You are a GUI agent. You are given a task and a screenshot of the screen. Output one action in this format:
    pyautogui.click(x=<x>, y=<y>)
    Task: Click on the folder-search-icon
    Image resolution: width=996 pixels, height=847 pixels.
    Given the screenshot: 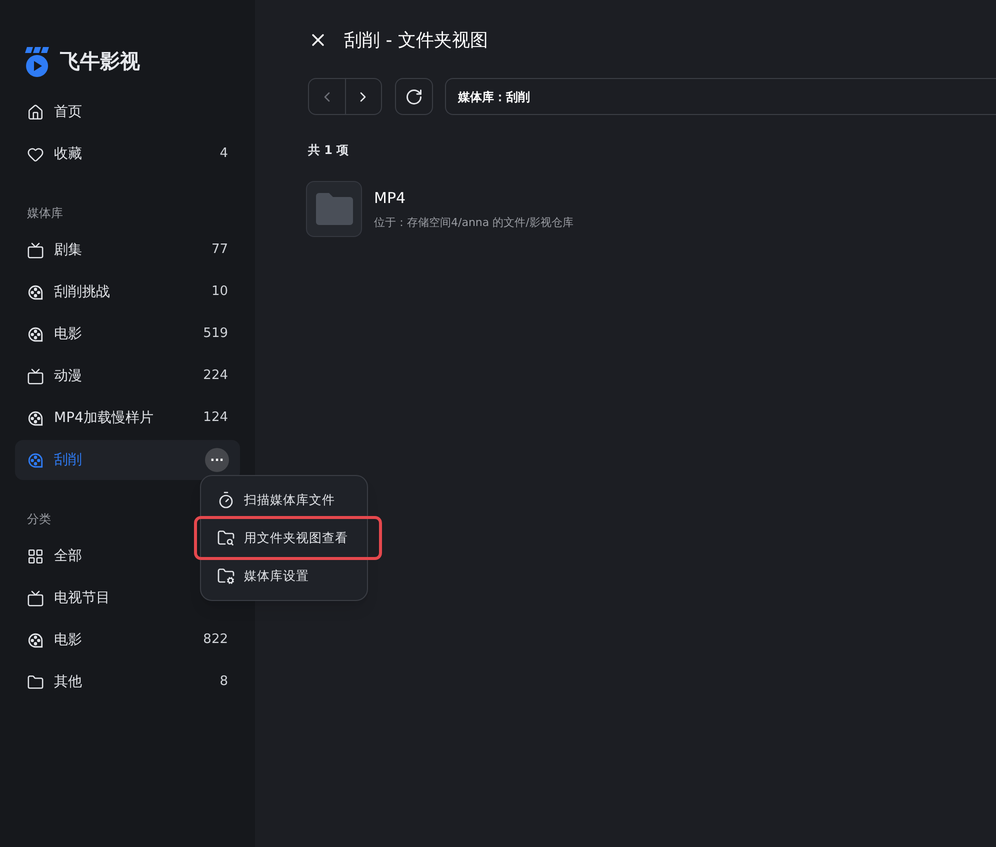 What is the action you would take?
    pyautogui.click(x=226, y=538)
    